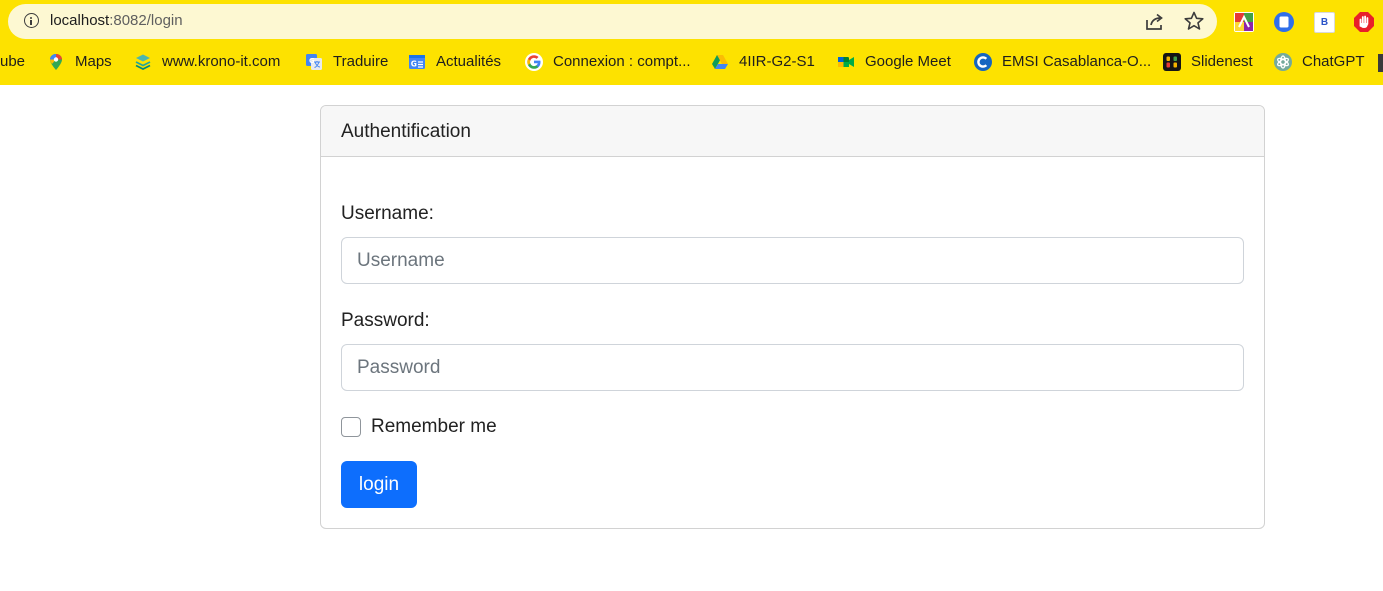  I want to click on bookmark-label: ube, so click(13, 61).